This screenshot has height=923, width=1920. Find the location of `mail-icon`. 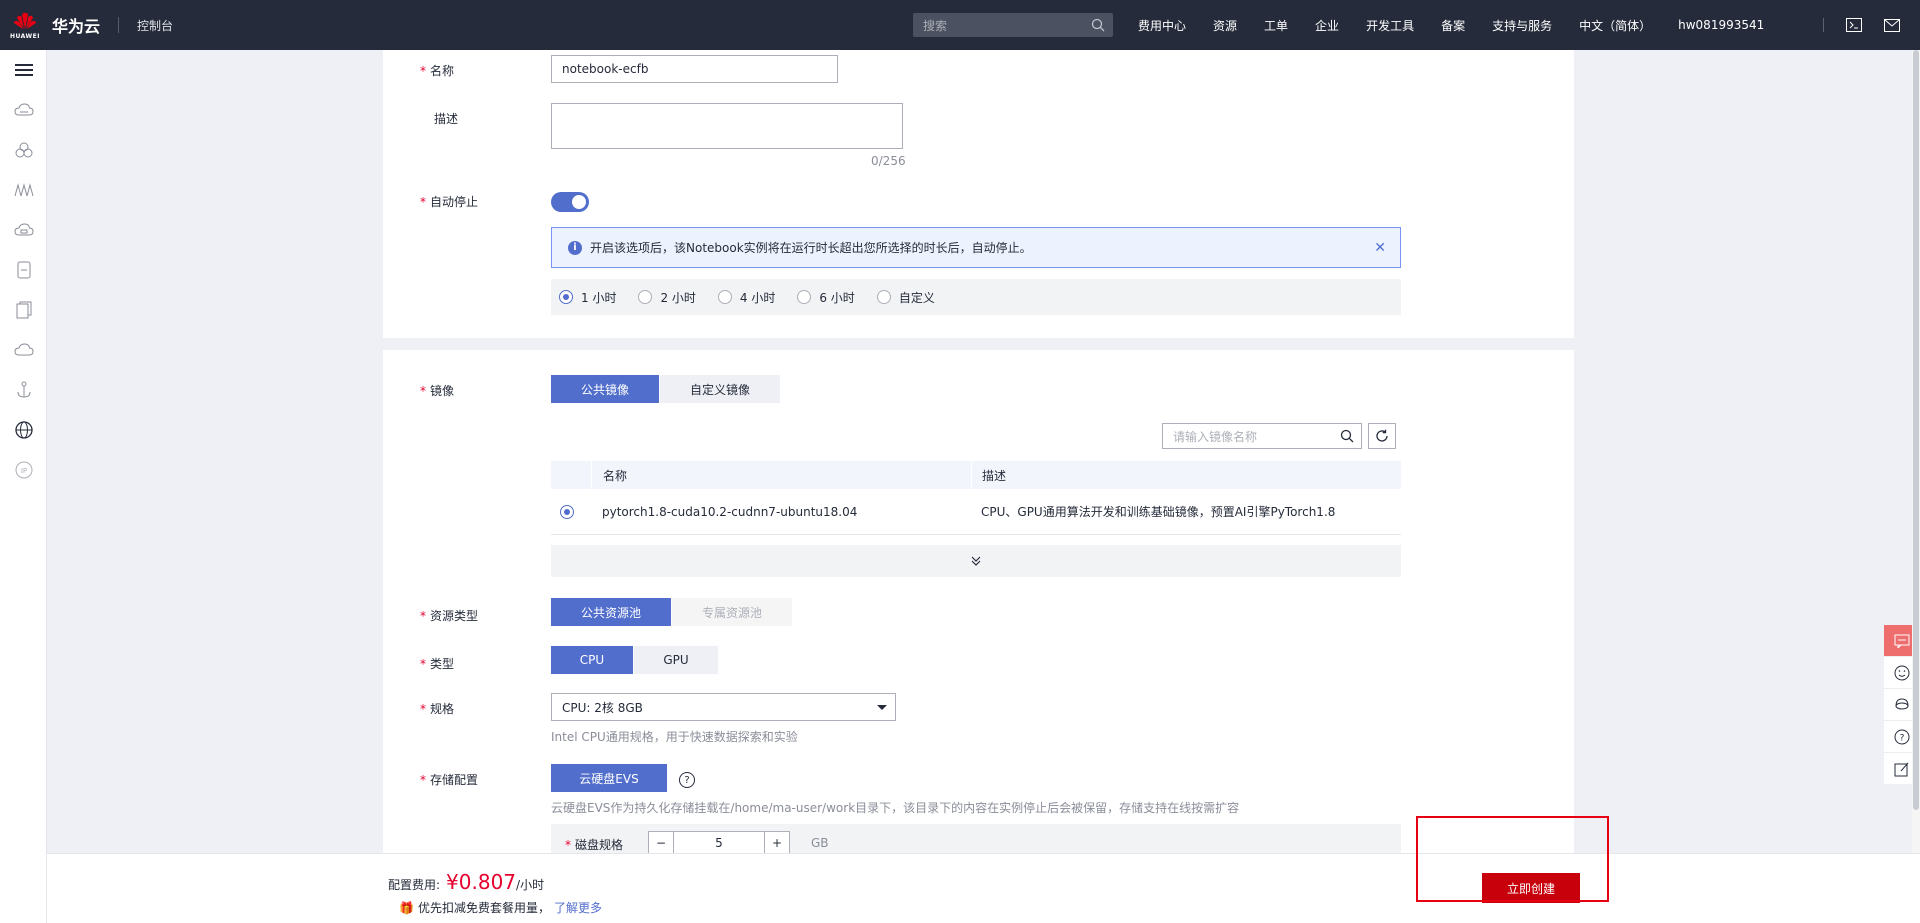

mail-icon is located at coordinates (1892, 25).